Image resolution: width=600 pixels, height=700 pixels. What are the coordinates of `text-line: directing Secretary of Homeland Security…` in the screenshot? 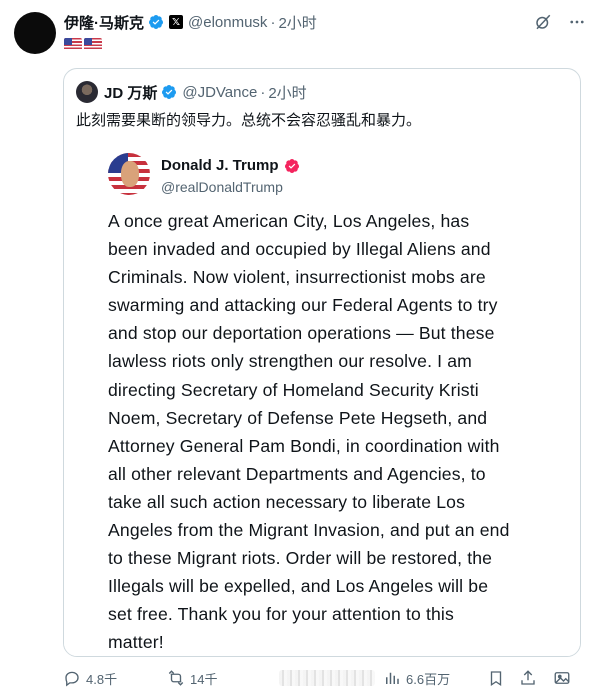 It's located at (293, 389).